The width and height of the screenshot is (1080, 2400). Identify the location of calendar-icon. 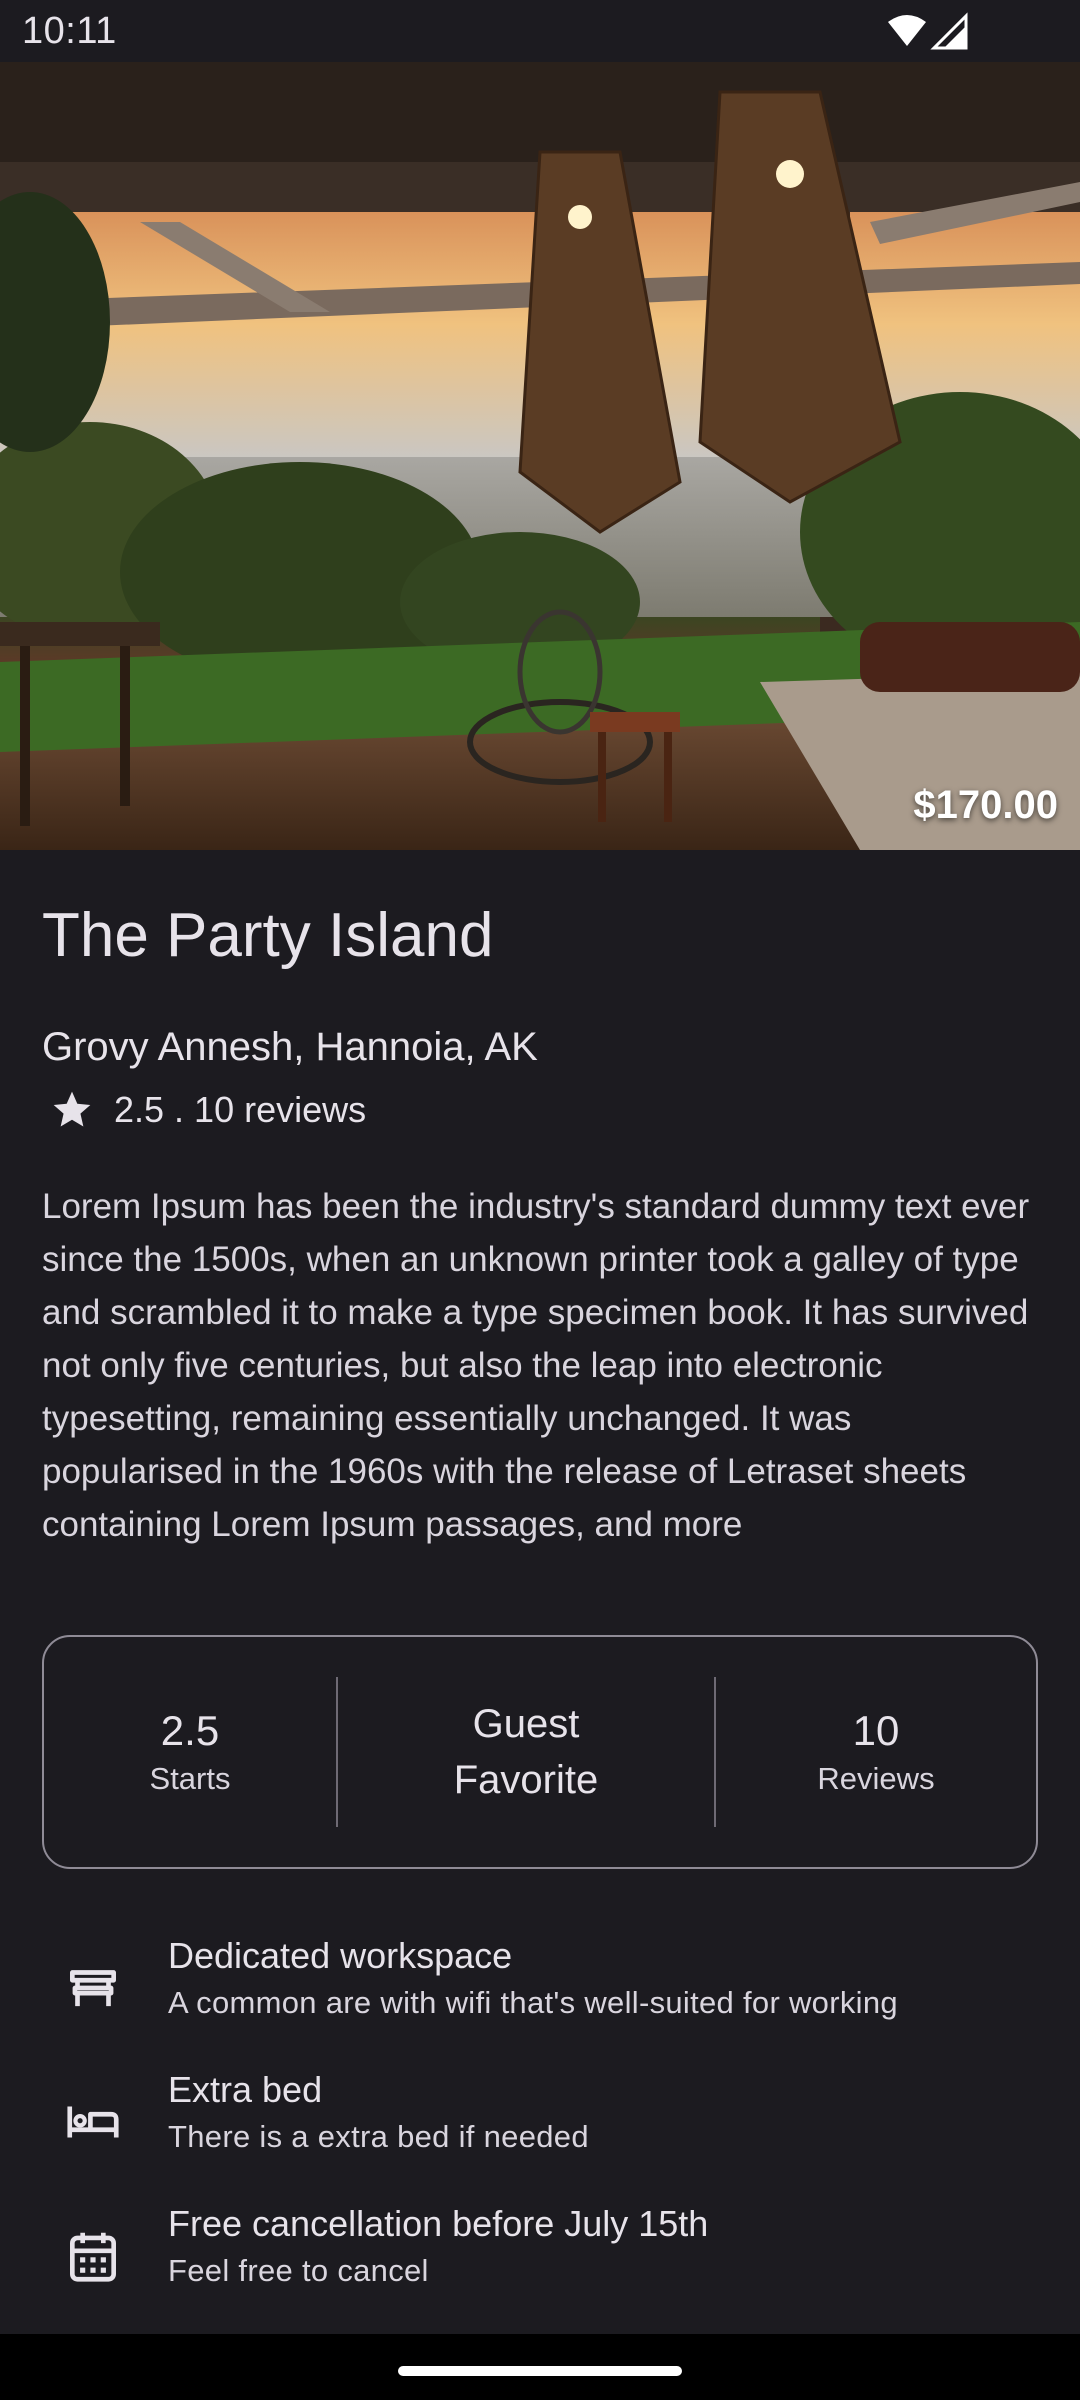
(93, 2257).